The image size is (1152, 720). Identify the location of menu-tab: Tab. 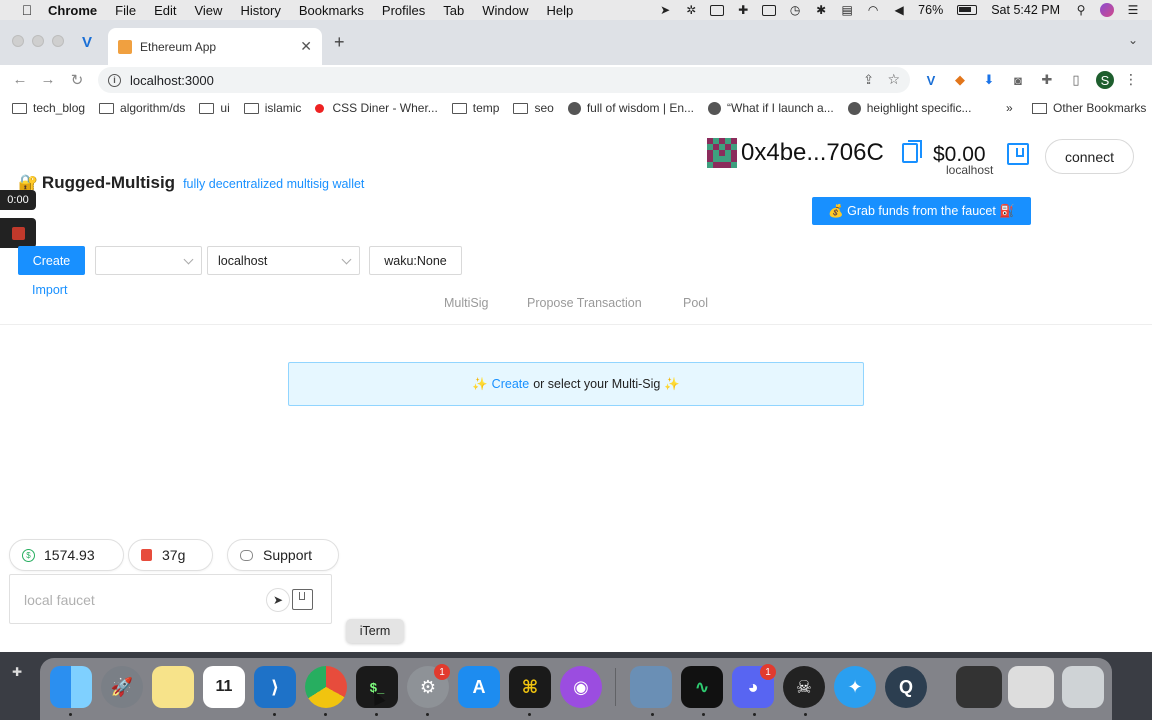
(453, 10).